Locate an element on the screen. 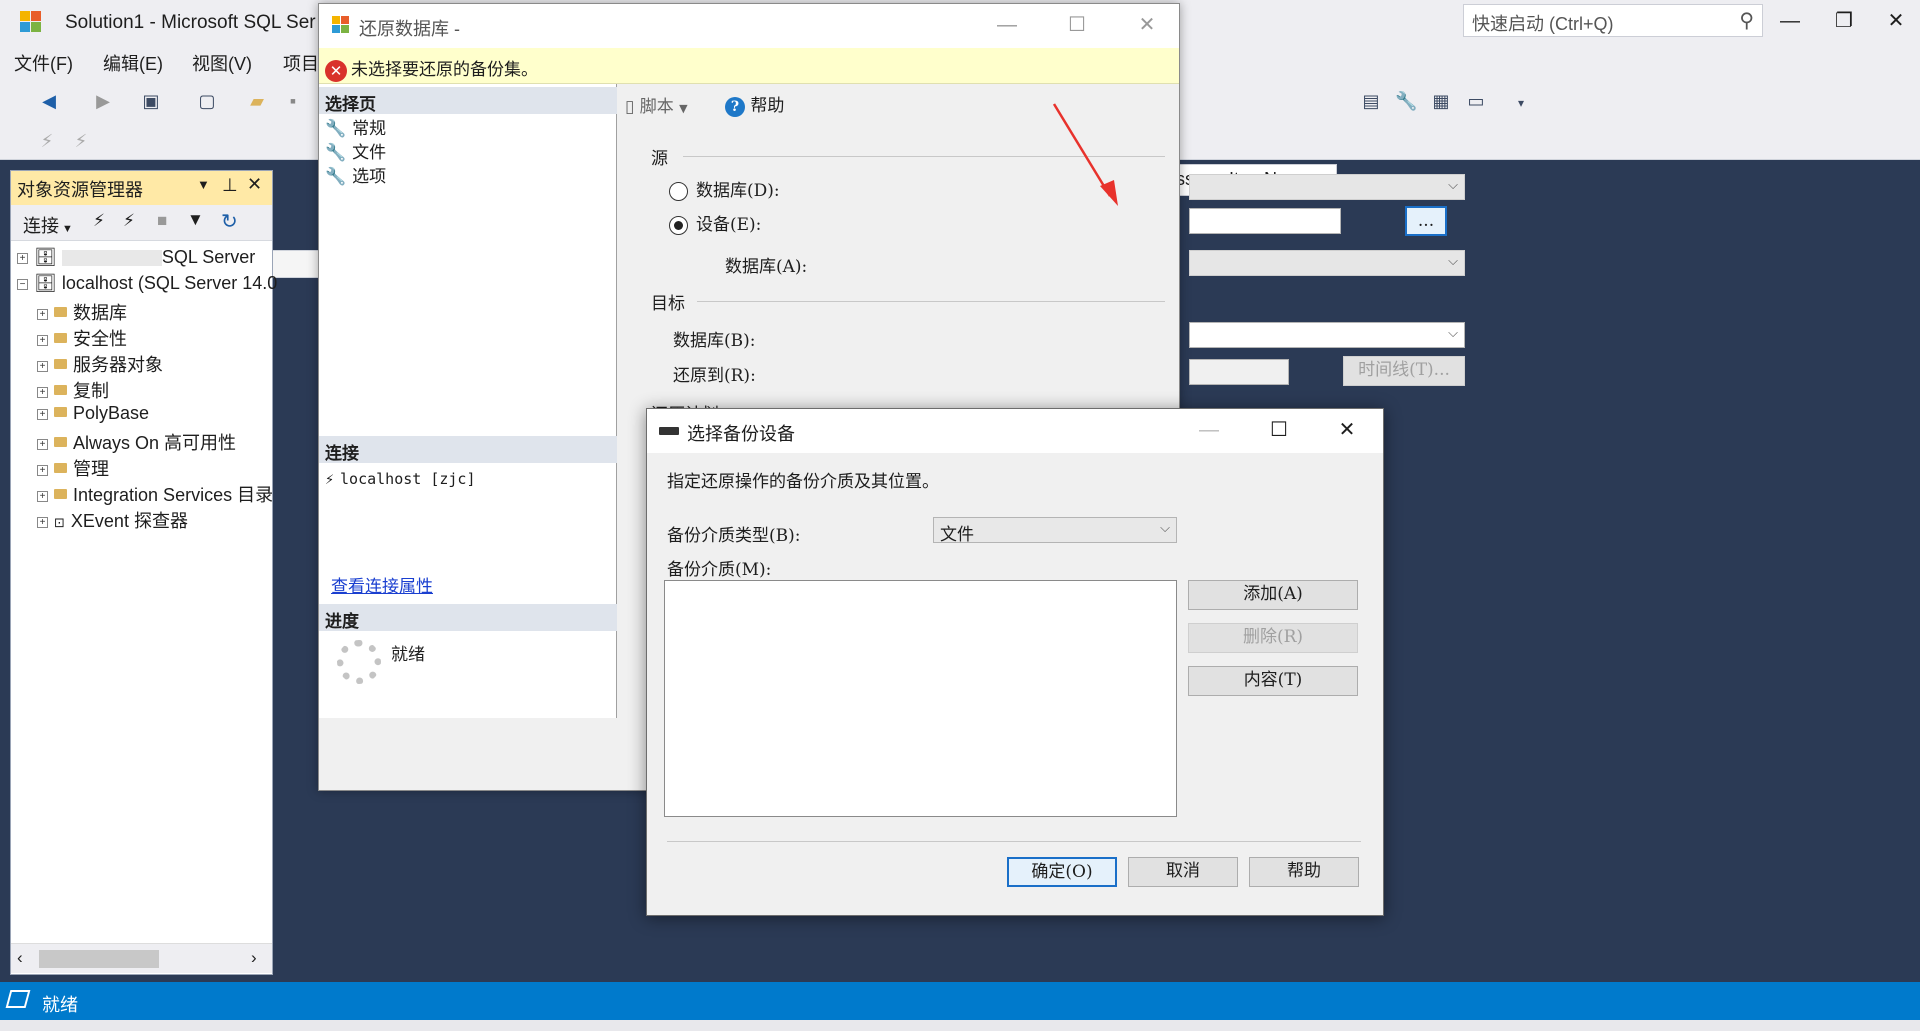  backup-media-list is located at coordinates (920, 698).